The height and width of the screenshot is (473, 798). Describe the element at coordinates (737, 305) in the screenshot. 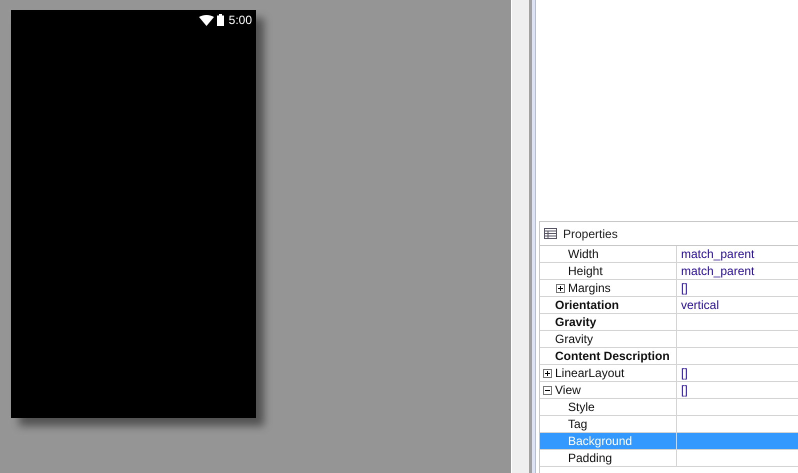

I see `value-cell: vertical` at that location.